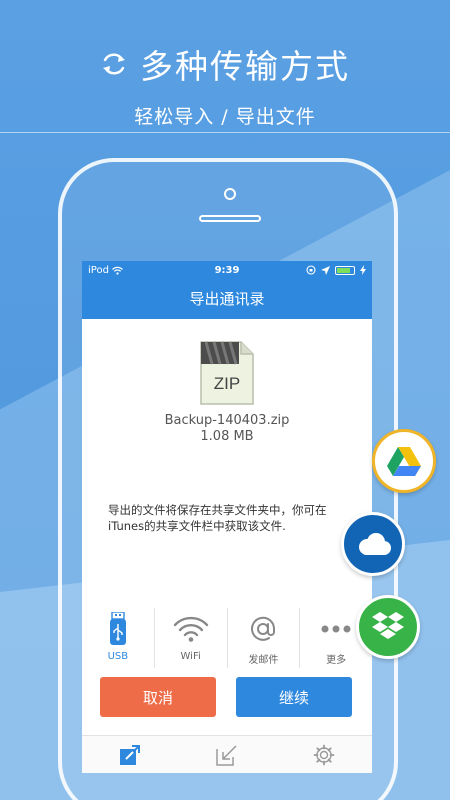 Image resolution: width=450 pixels, height=800 pixels. I want to click on import-icon, so click(226, 755).